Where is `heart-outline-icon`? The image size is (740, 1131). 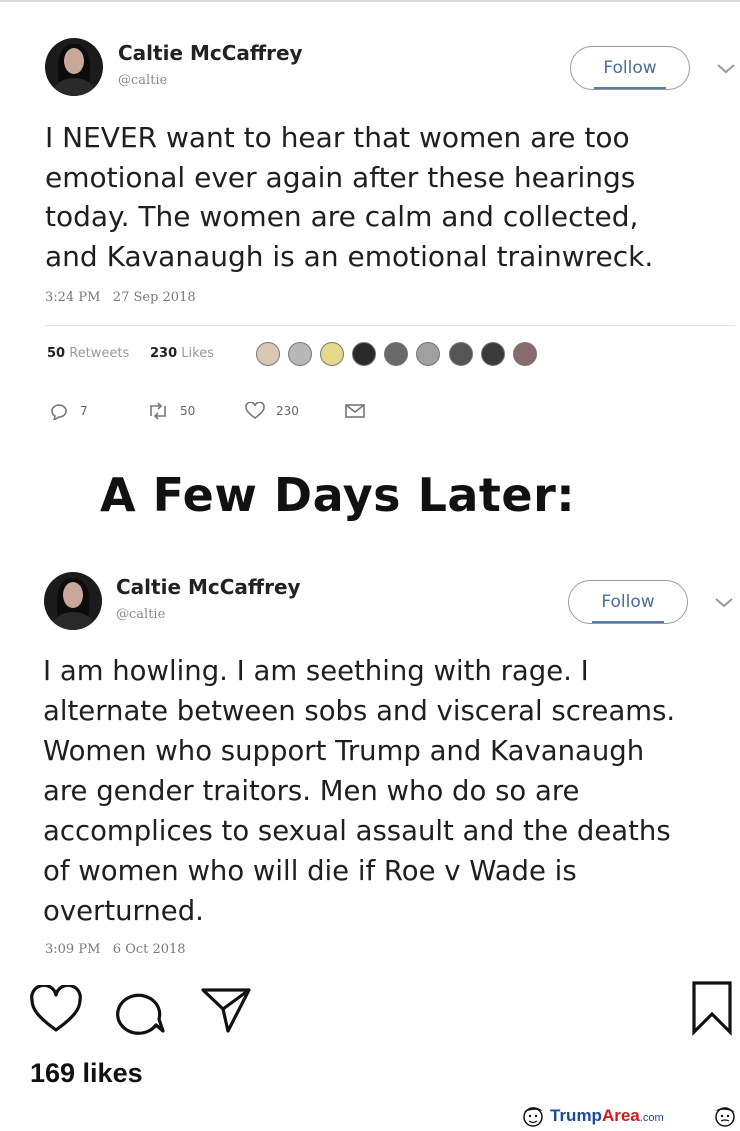
heart-outline-icon is located at coordinates (255, 410).